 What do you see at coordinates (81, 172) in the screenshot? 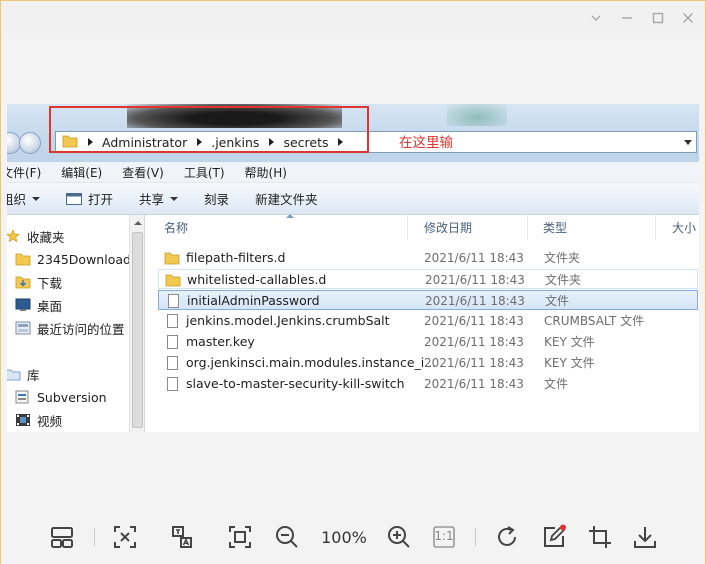
I see `menu-edit: 编辑(E)` at bounding box center [81, 172].